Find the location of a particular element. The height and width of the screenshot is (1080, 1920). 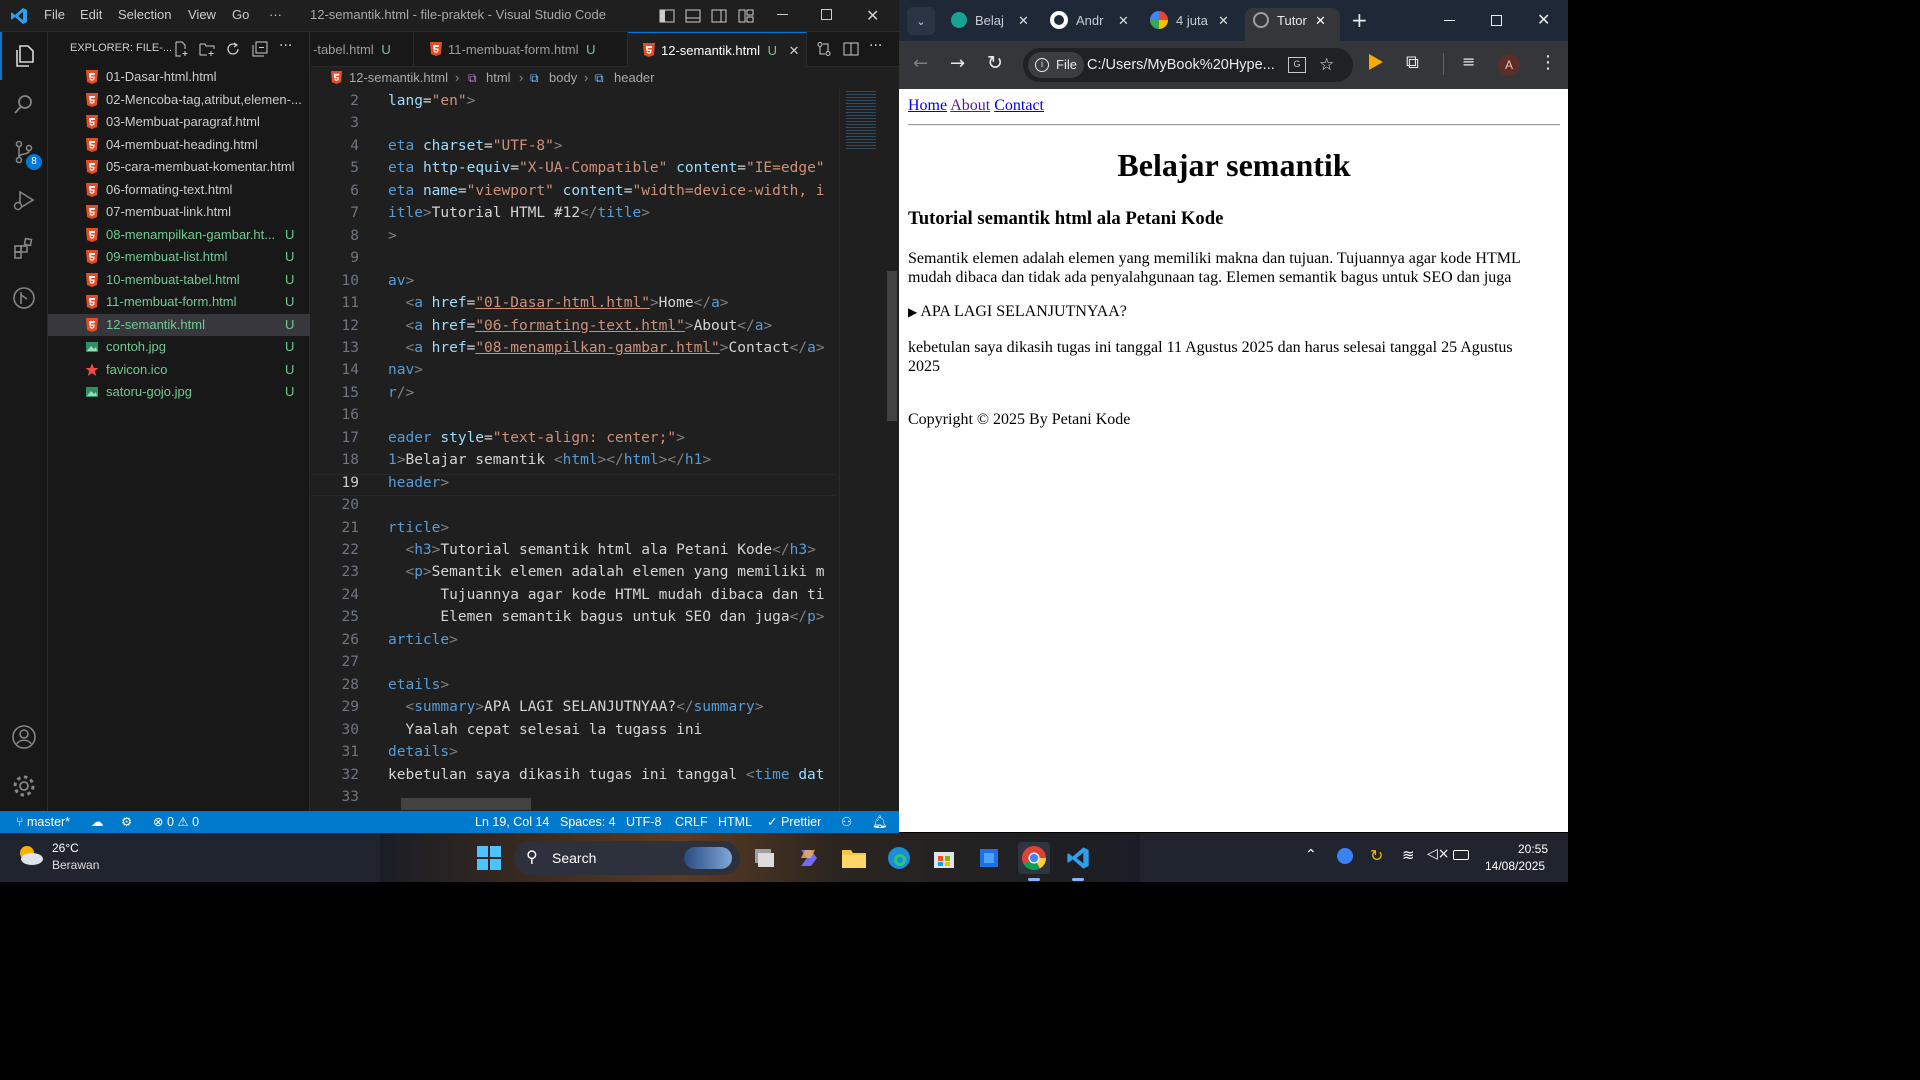

file-explorer-icon is located at coordinates (854, 858).